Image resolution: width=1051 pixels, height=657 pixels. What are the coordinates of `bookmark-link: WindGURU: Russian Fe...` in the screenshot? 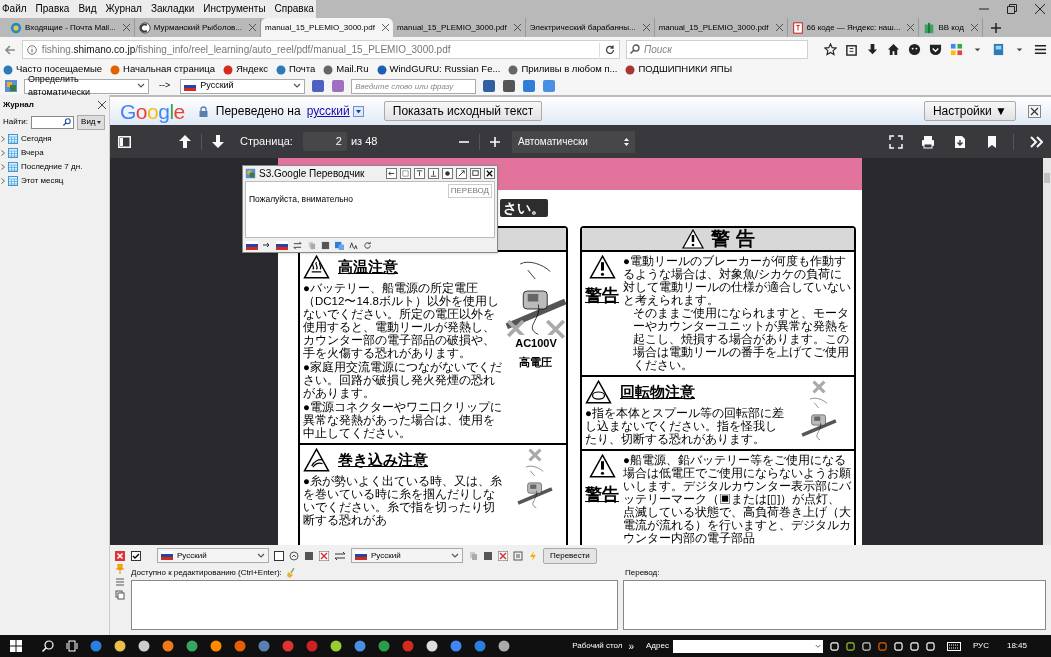 It's located at (438, 69).